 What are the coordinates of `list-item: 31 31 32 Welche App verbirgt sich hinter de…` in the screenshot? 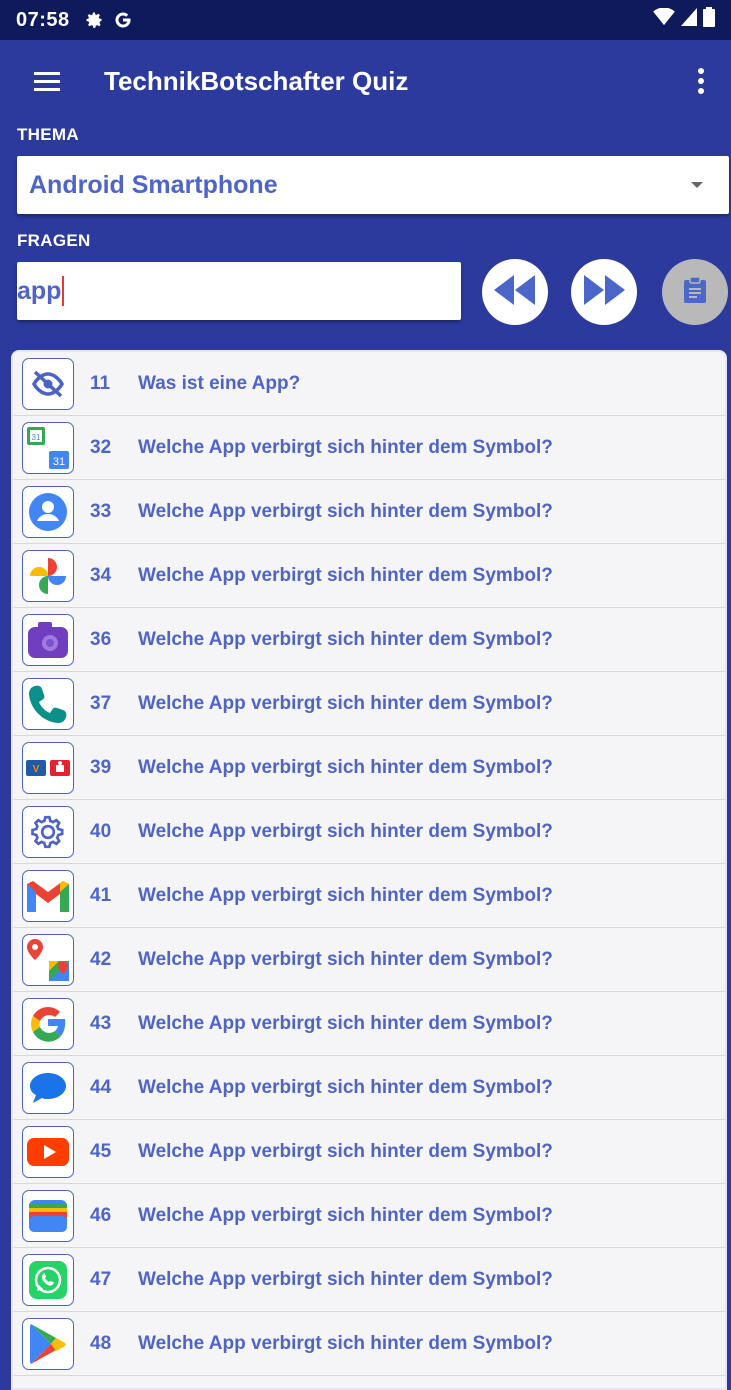 It's located at (369, 448).